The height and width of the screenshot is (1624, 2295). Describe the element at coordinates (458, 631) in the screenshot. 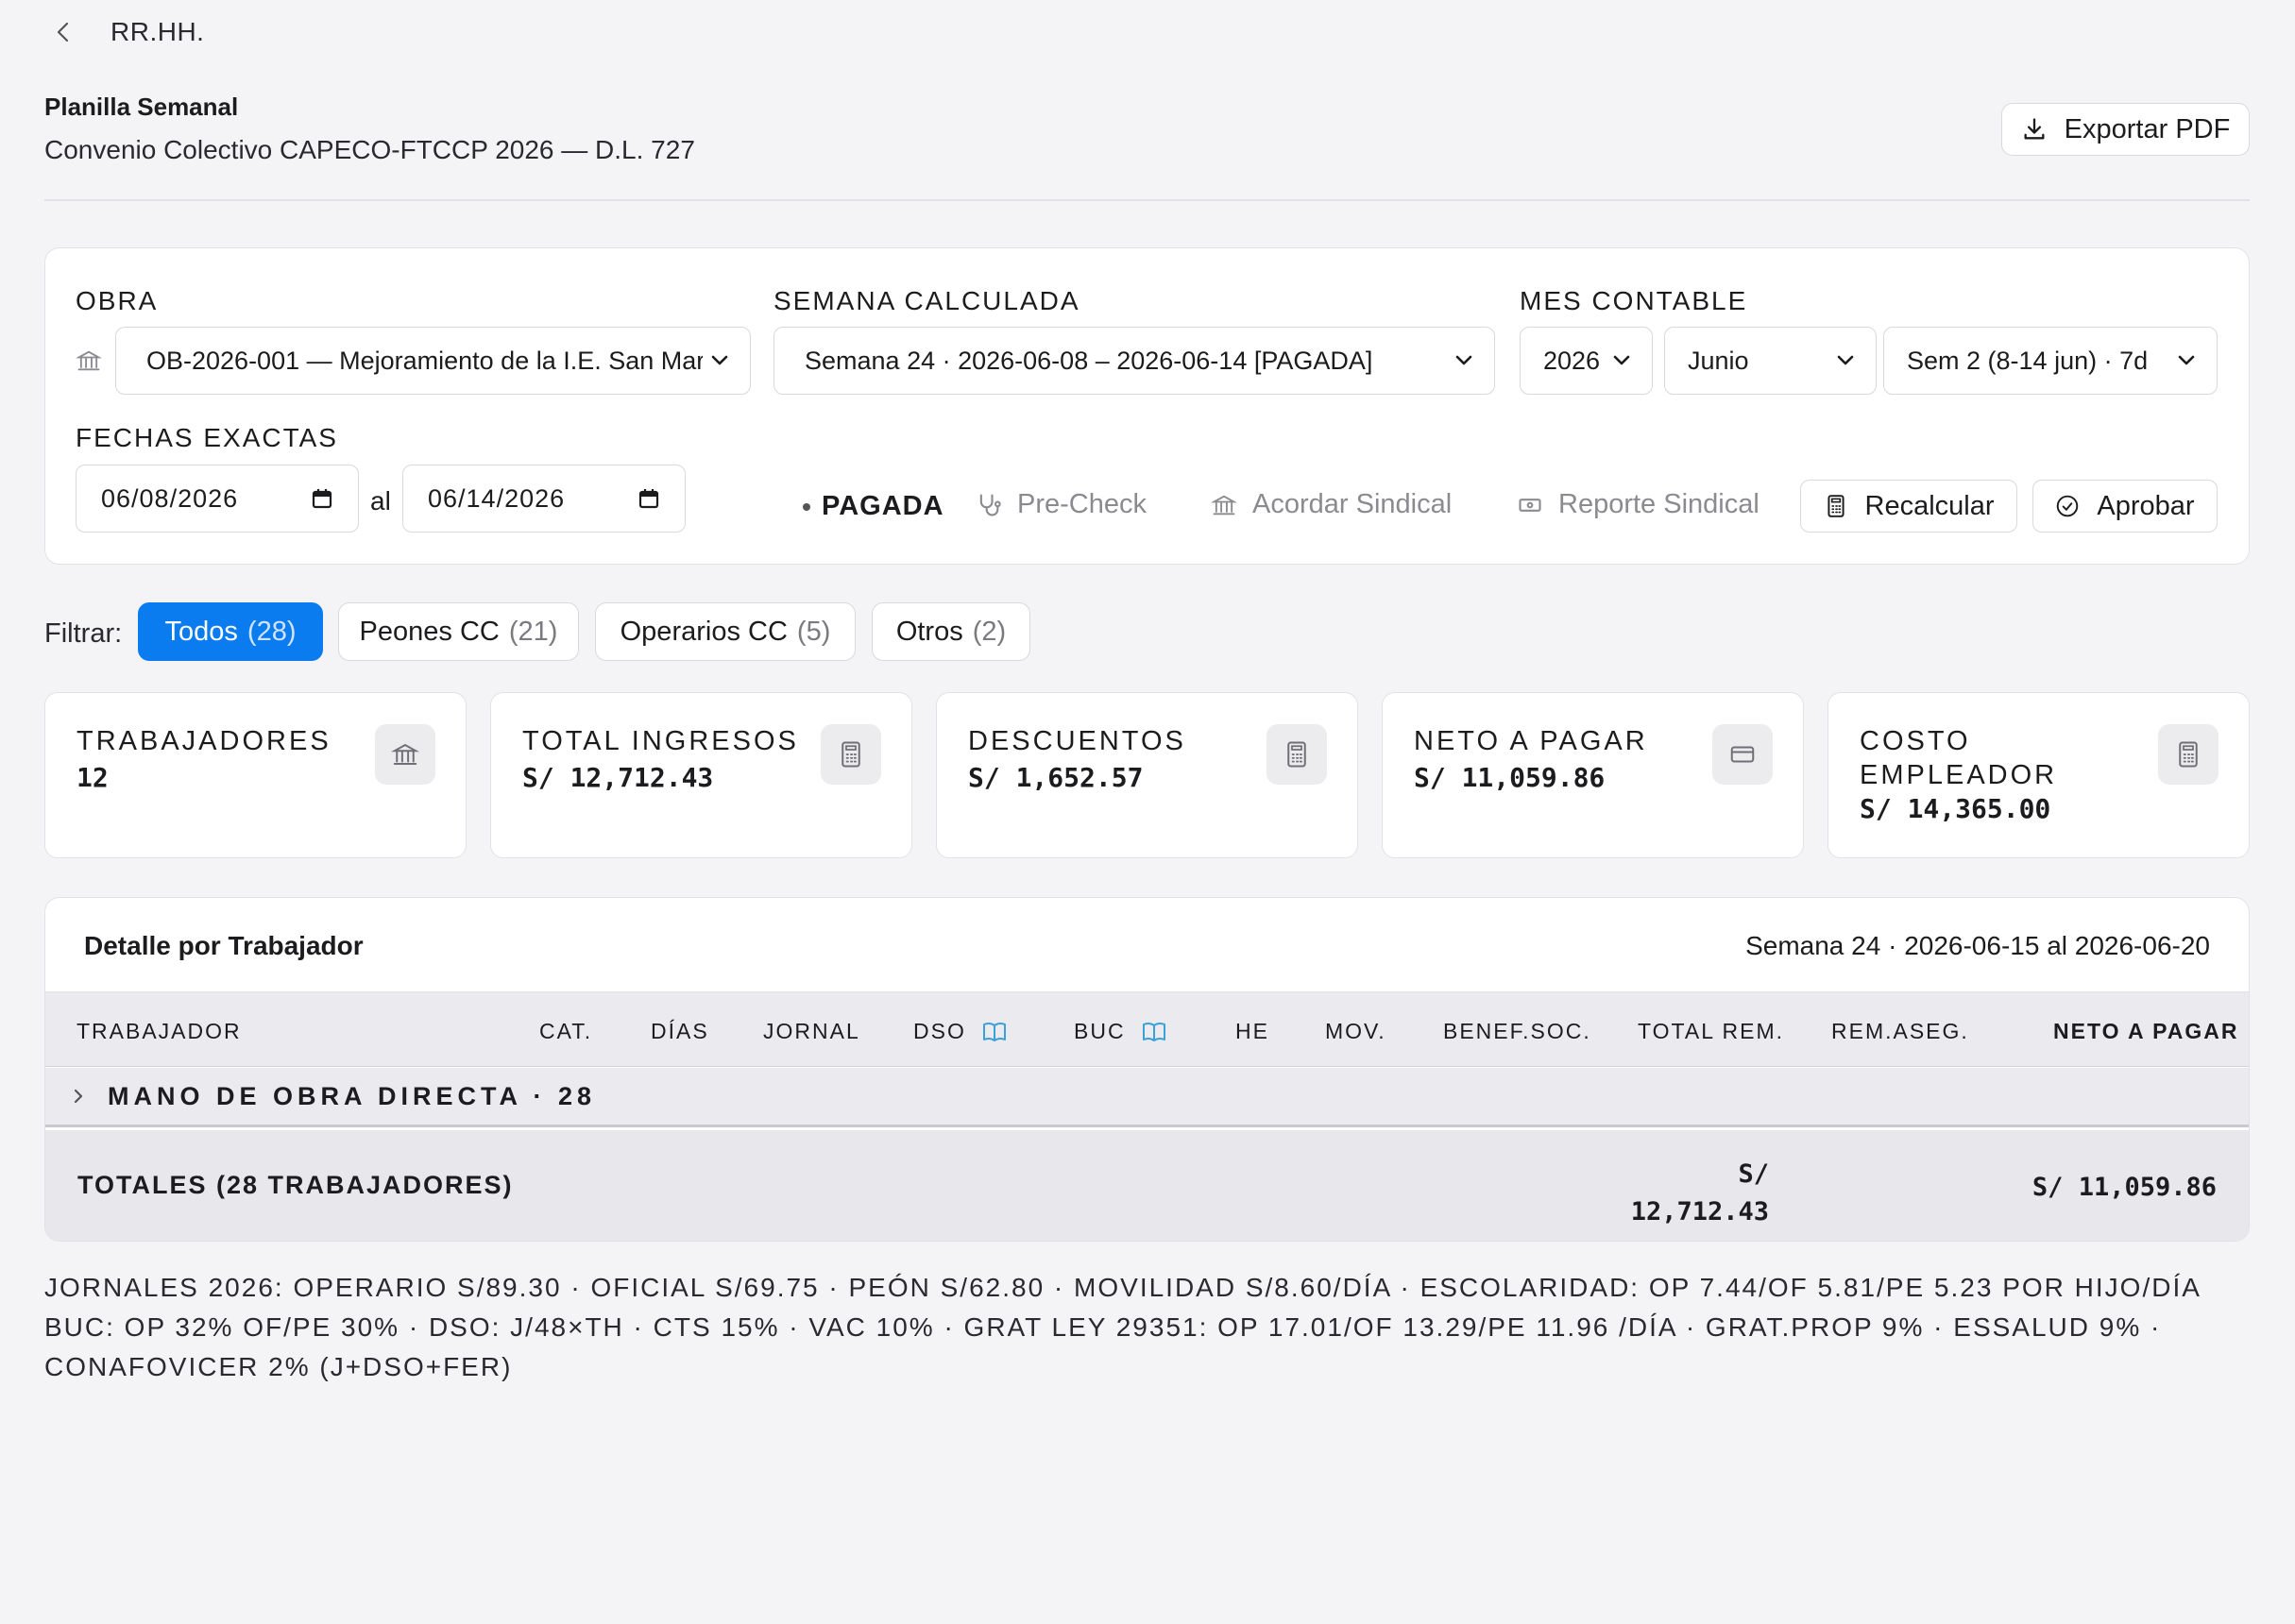

I see `filter-pill-peones: Peones CC (21)` at that location.